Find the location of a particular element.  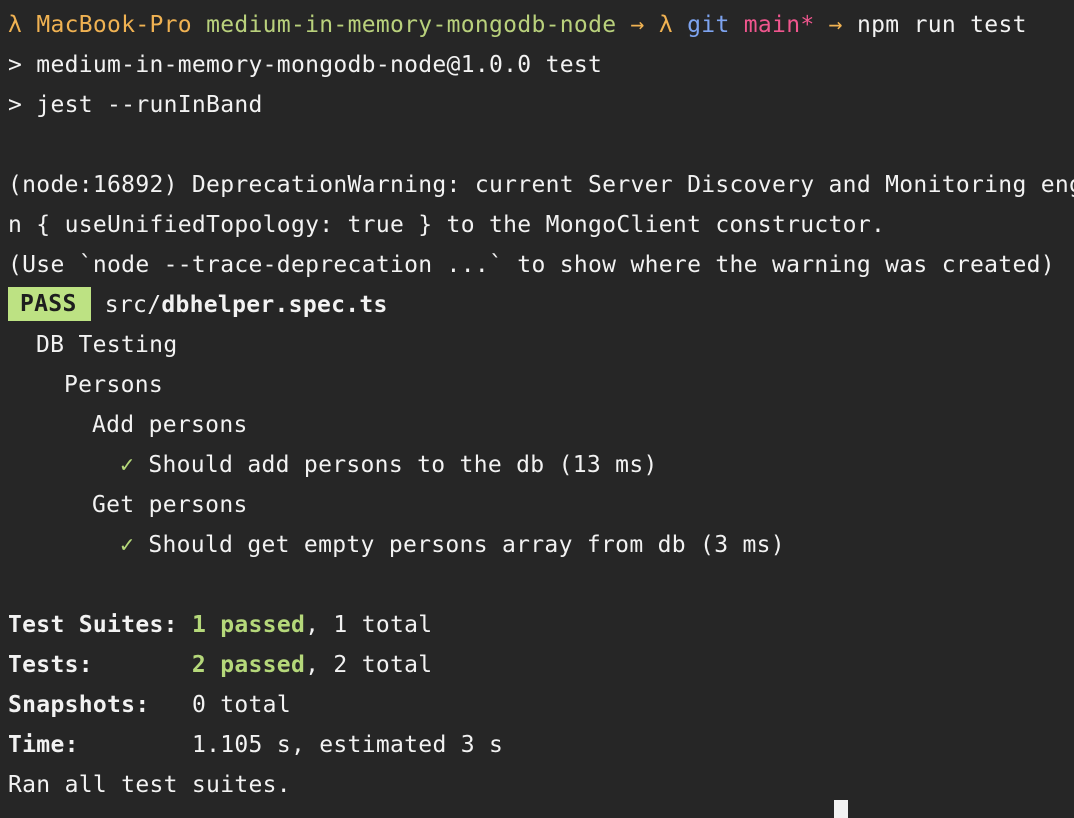

summary-snapshots: Snapshots: 0 total is located at coordinates (149, 705).